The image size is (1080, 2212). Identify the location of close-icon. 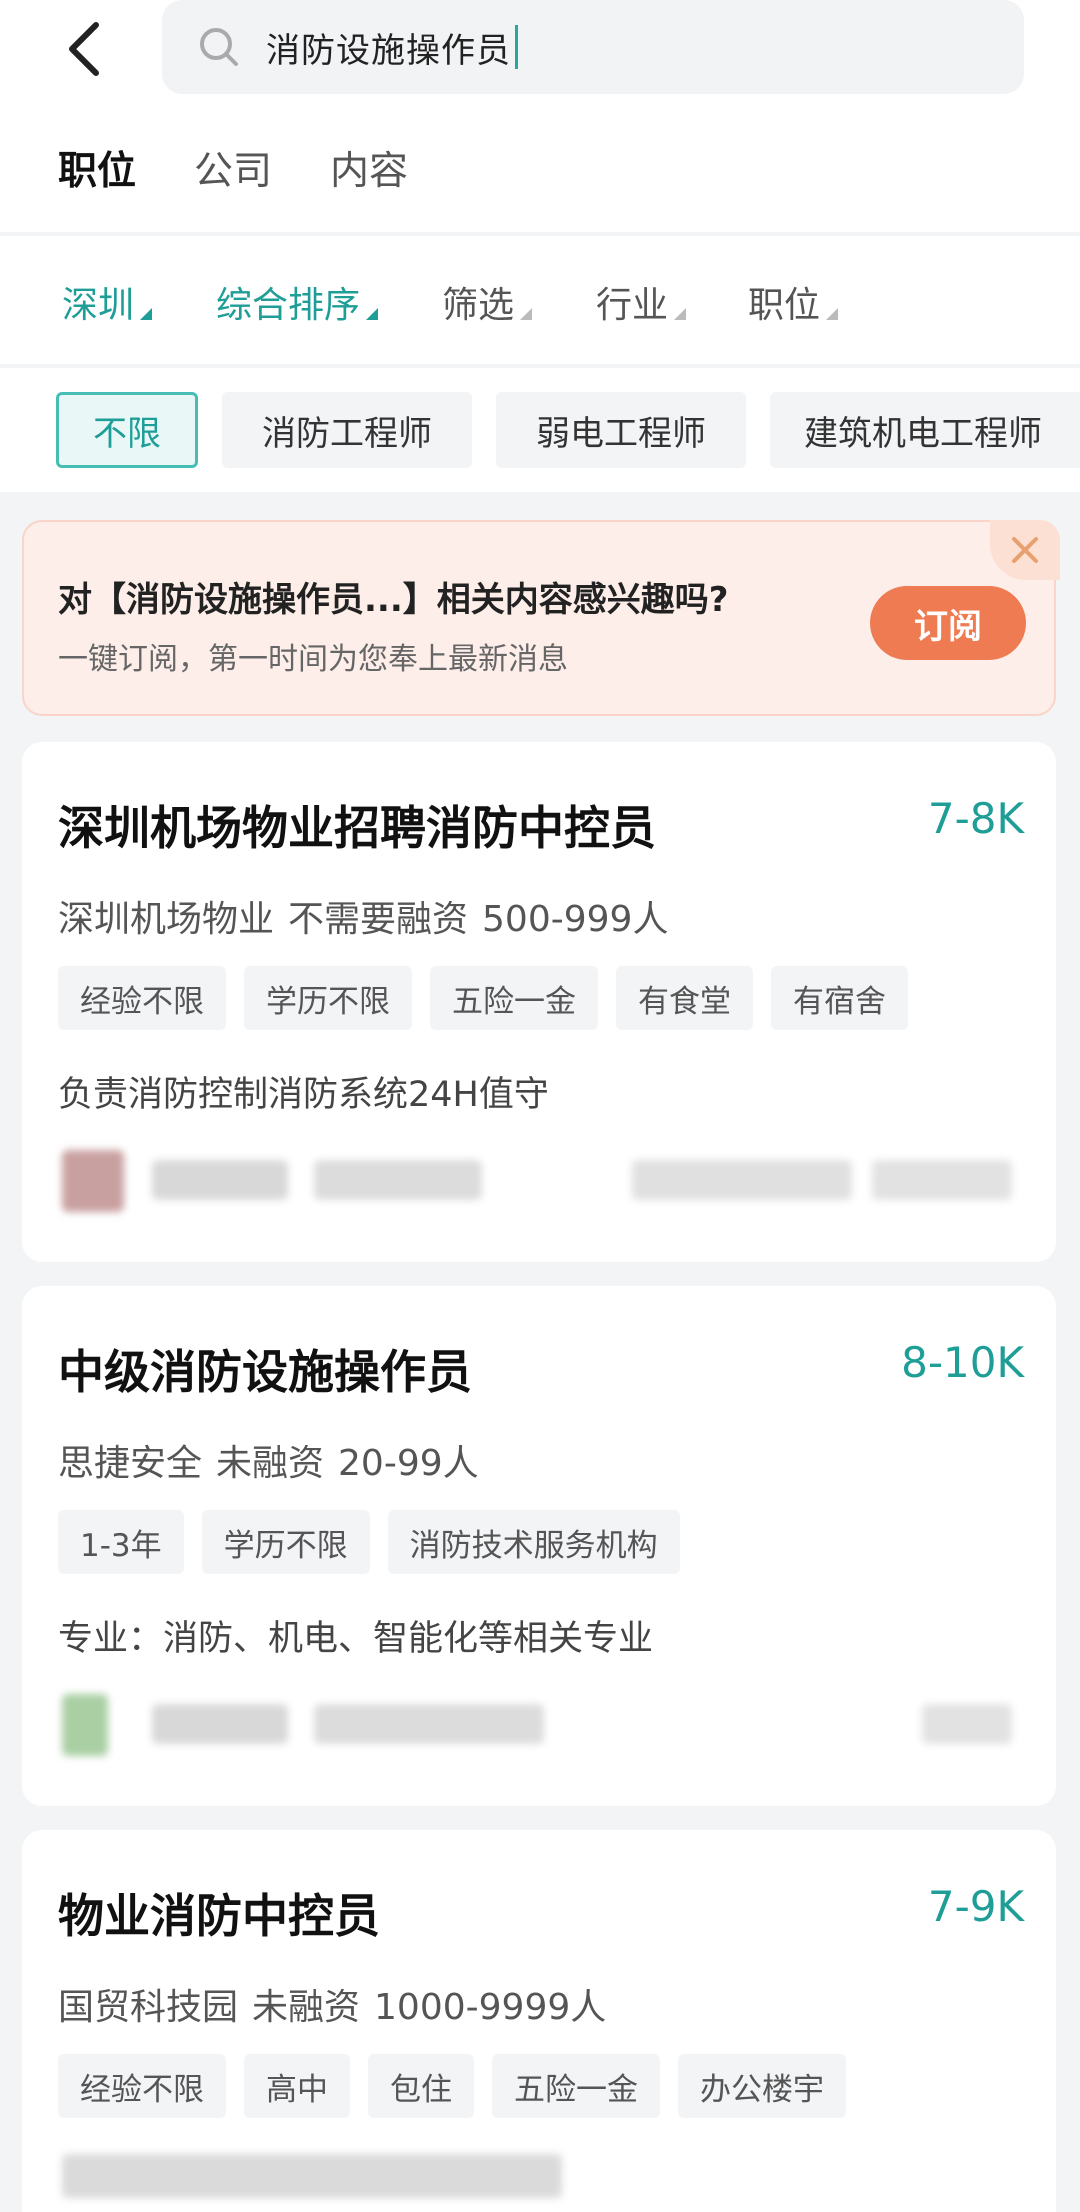
(1025, 550).